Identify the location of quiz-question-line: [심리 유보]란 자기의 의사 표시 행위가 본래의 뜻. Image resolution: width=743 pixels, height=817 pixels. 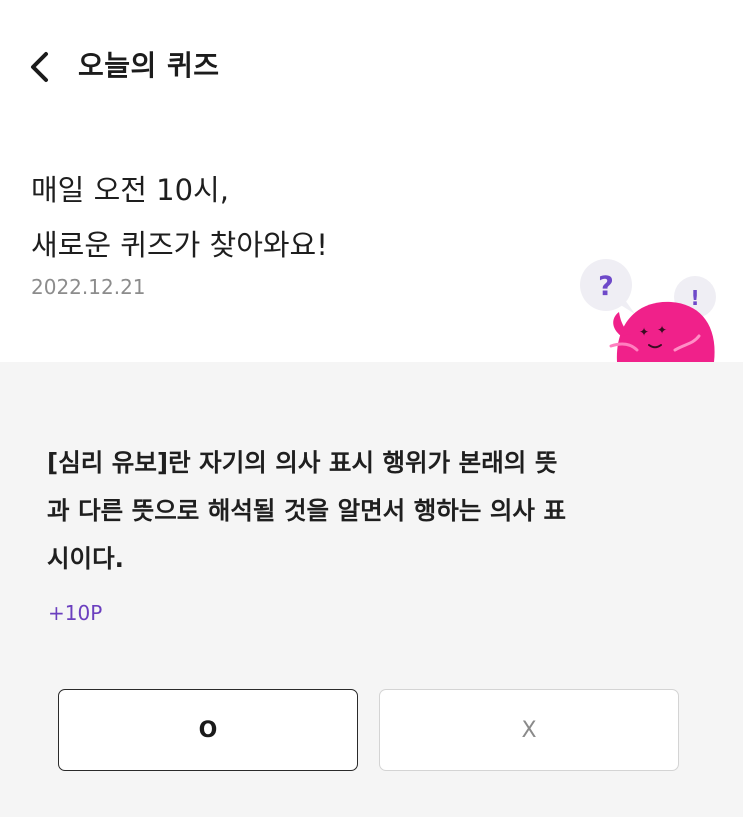
(302, 462).